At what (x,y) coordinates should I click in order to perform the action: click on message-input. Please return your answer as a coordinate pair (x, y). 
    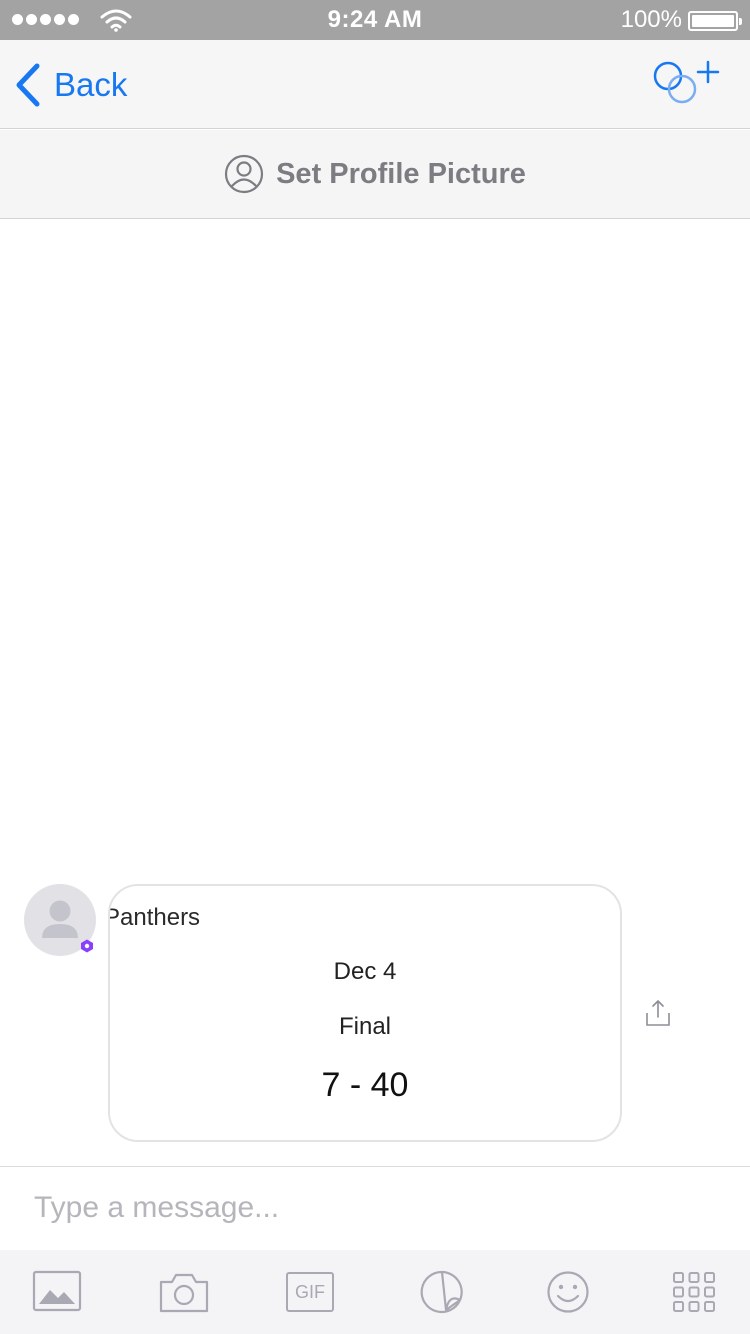
    Looking at the image, I should click on (379, 1208).